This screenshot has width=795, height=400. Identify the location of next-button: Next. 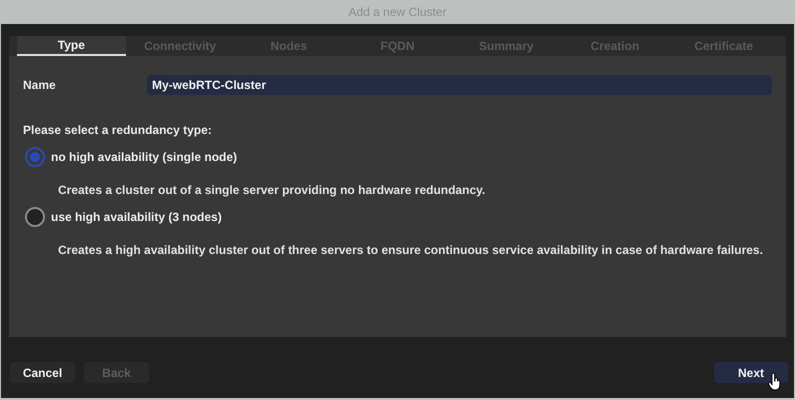
(751, 372).